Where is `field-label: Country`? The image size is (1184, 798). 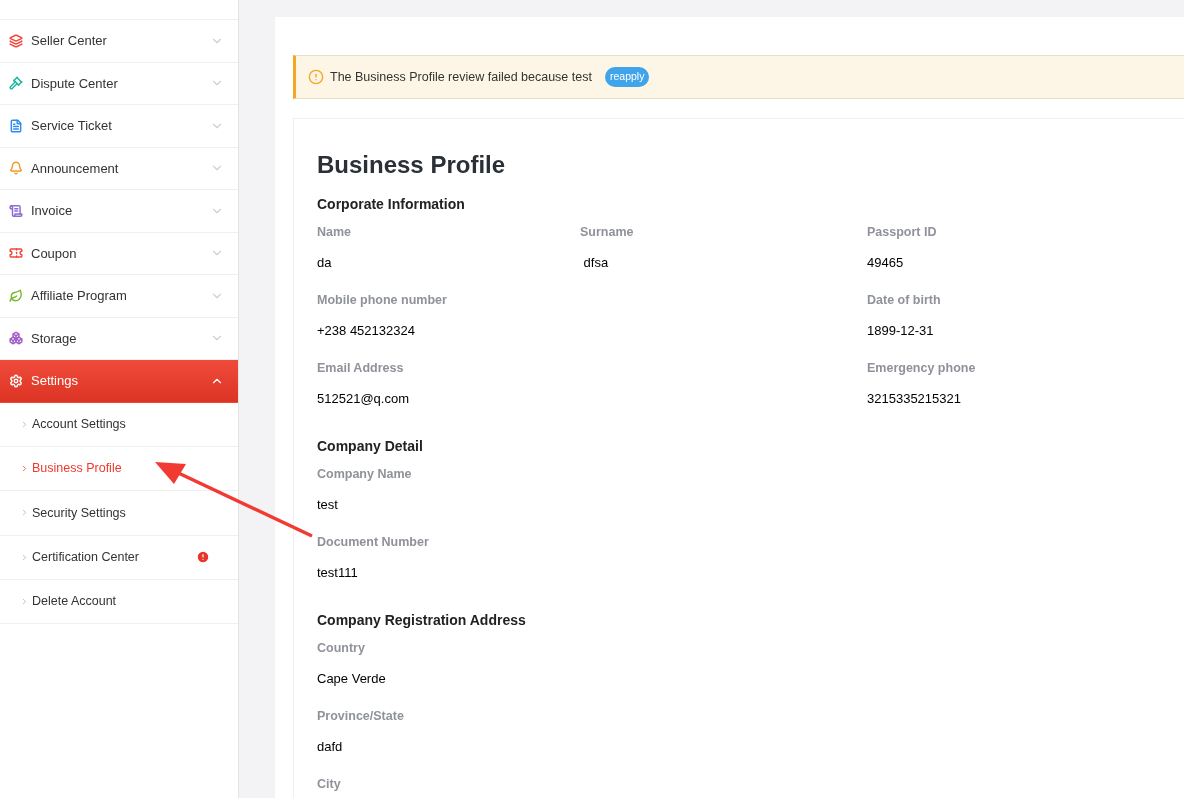
field-label: Country is located at coordinates (341, 648).